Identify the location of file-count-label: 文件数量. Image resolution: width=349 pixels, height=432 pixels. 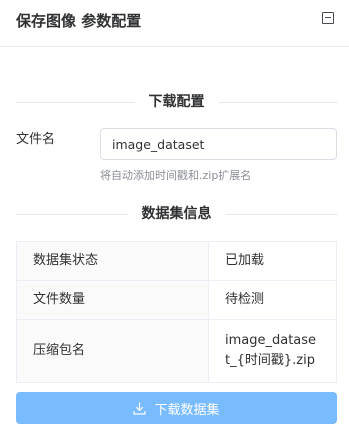
(112, 300).